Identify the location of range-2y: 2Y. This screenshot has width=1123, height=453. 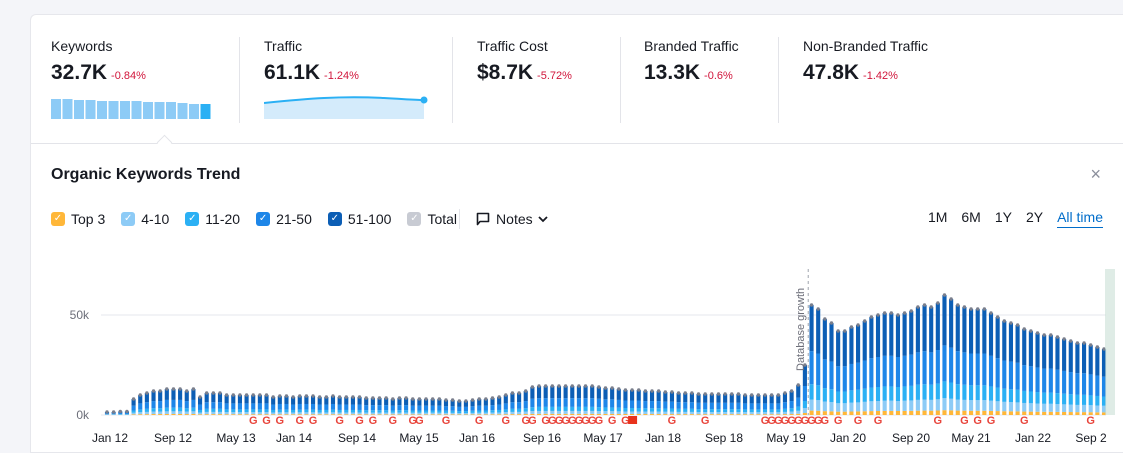
(1034, 218).